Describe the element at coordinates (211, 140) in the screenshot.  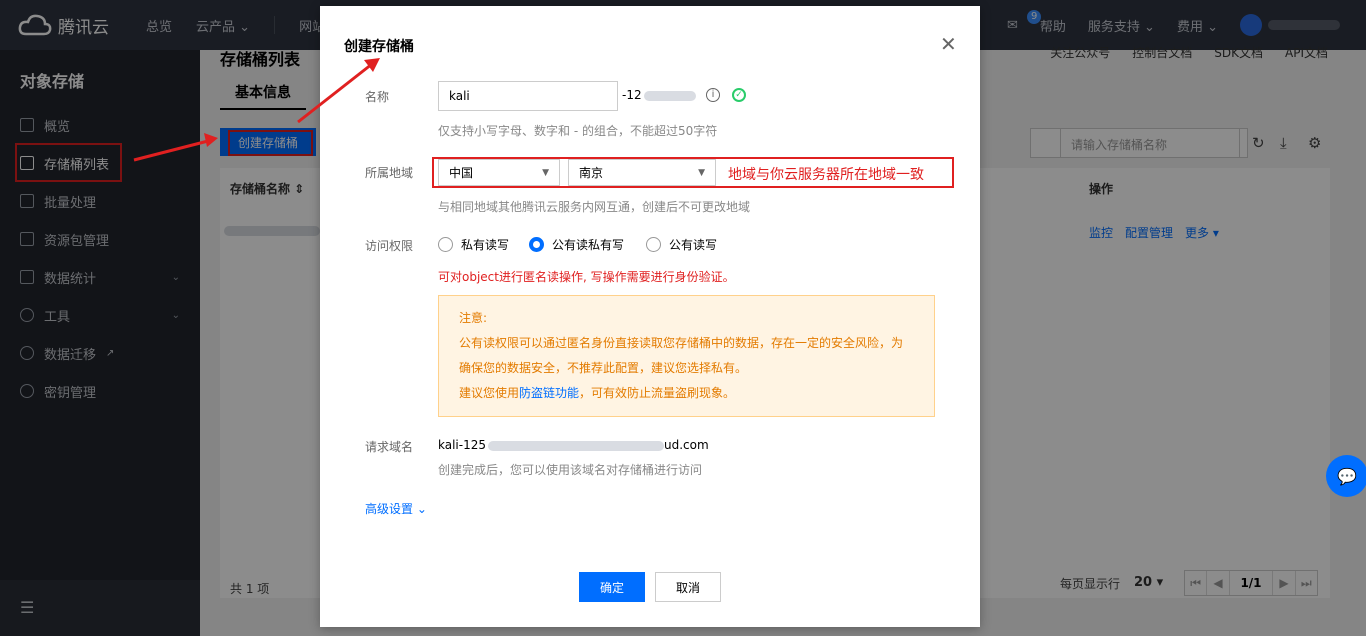
I see `arrowhead` at that location.